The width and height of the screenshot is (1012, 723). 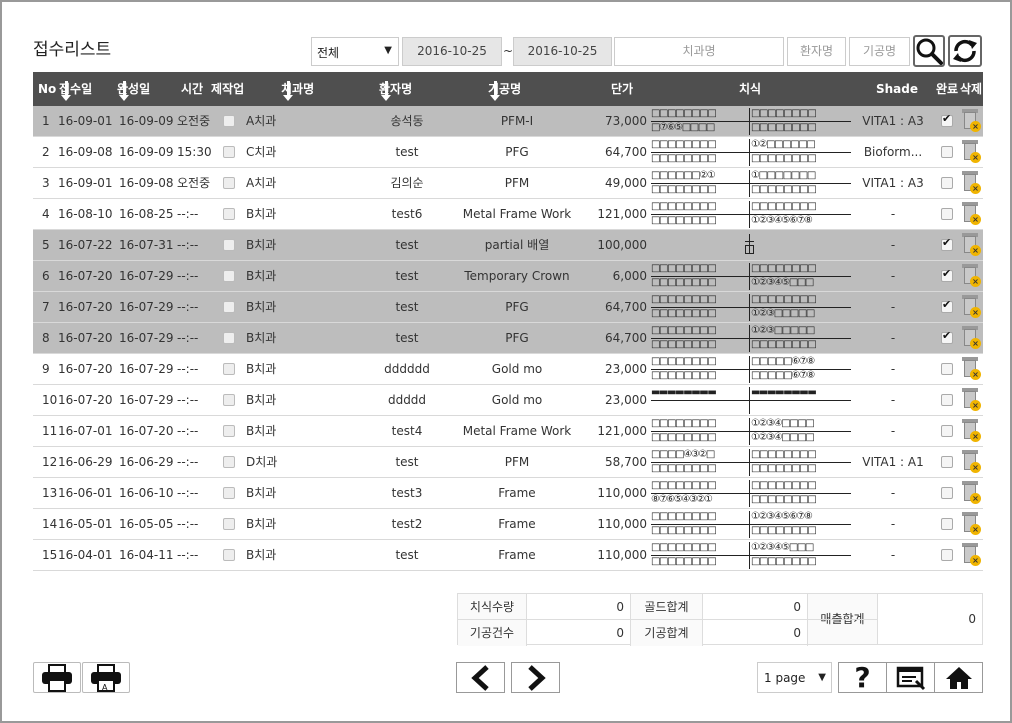 What do you see at coordinates (480, 677) in the screenshot?
I see `prev-page-button` at bounding box center [480, 677].